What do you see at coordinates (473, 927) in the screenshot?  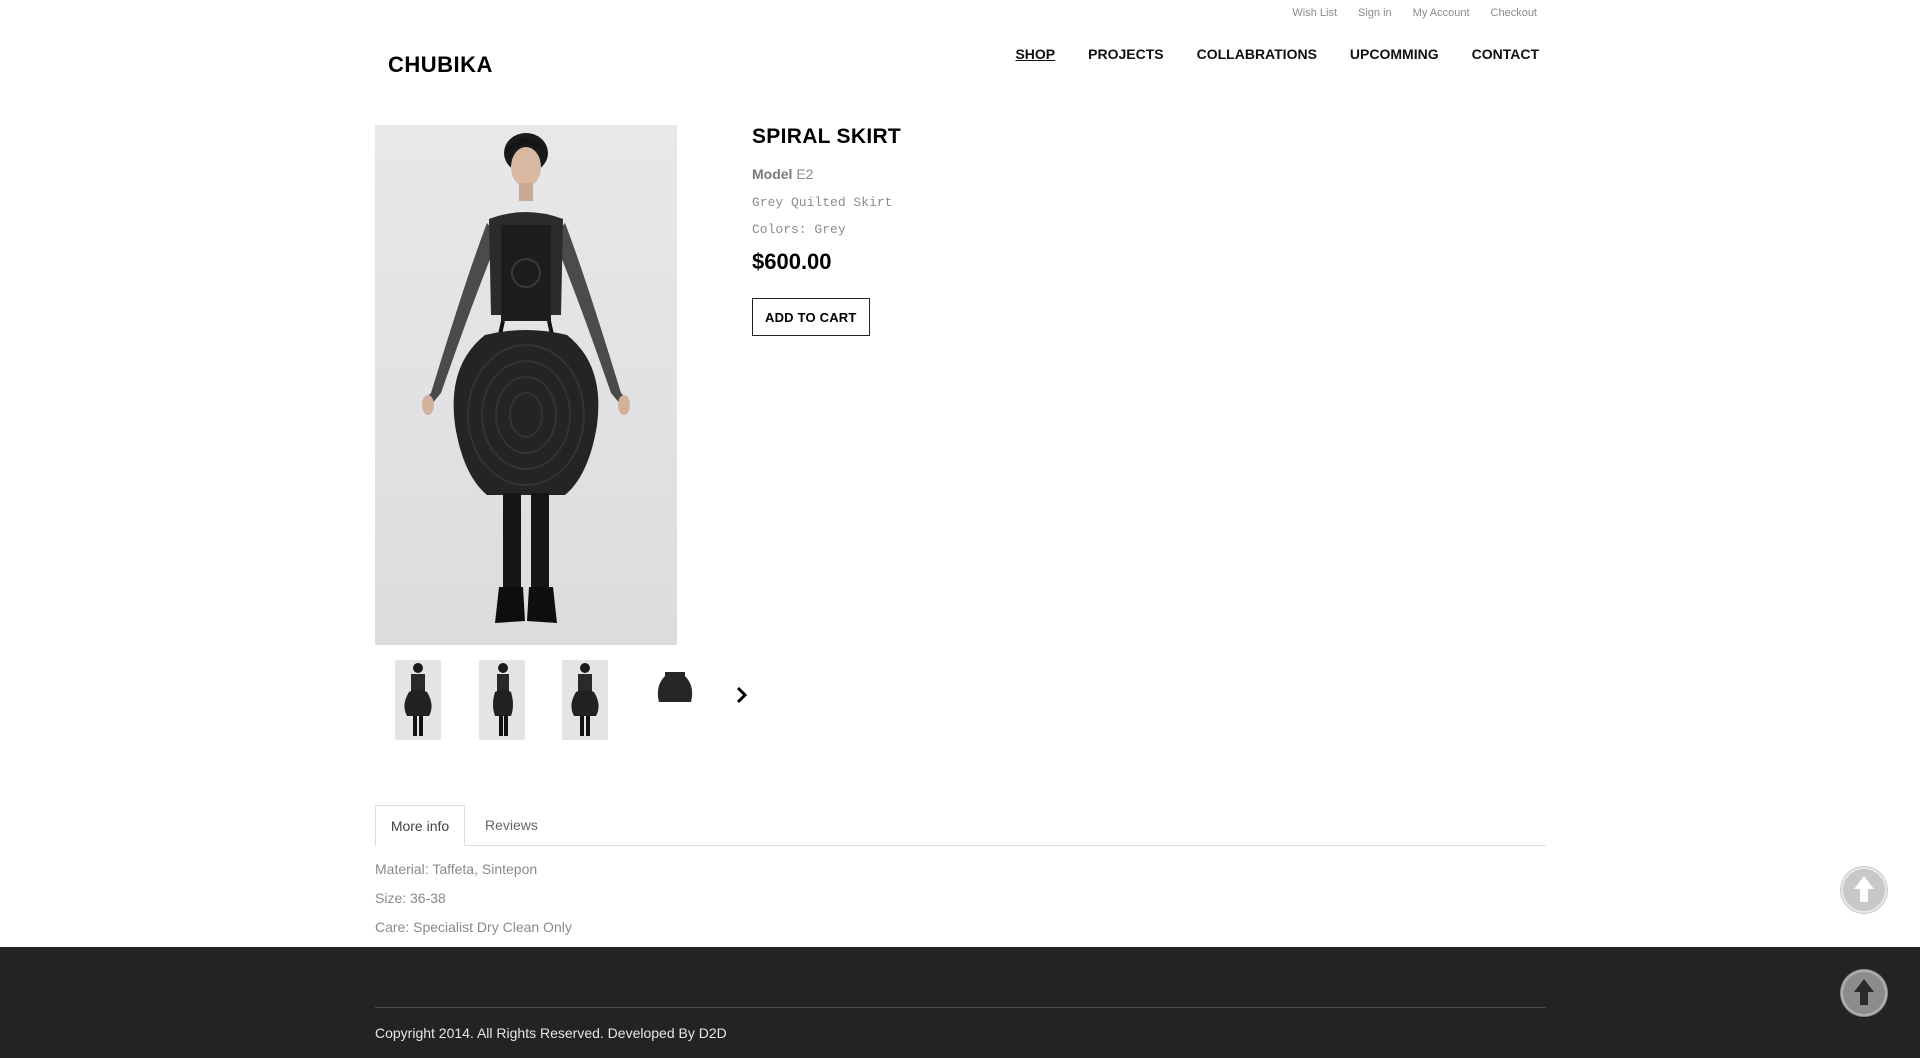 I see `care-text: Care: Specialist Dry Clean Only` at bounding box center [473, 927].